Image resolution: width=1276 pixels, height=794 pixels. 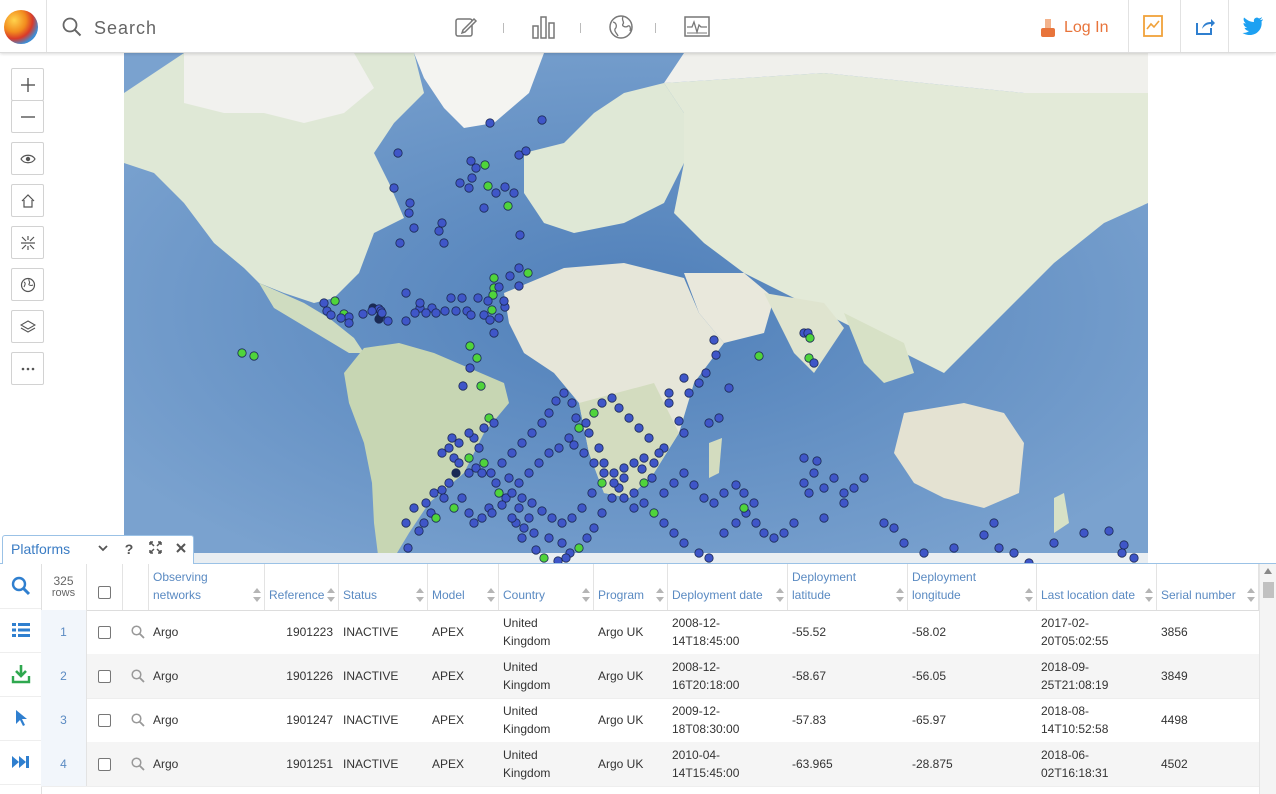 I want to click on login-button: Log In, so click(x=1074, y=28).